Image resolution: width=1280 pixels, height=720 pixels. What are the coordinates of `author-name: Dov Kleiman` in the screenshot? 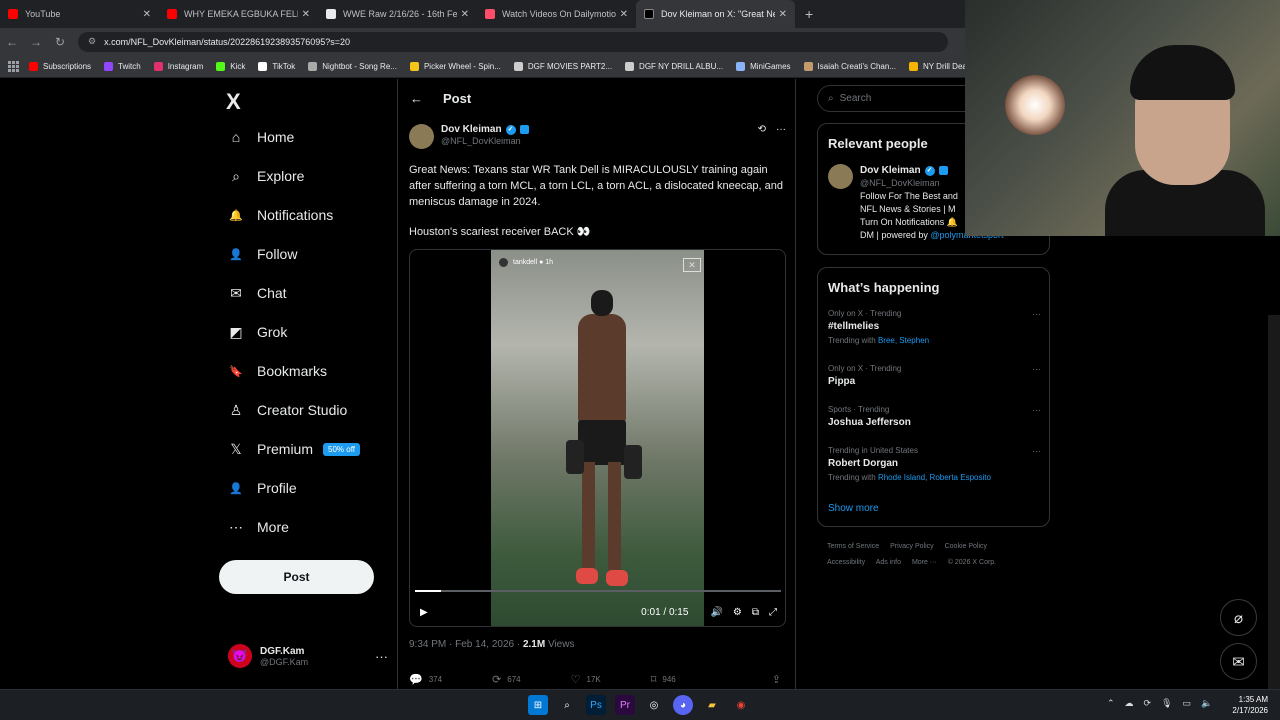 It's located at (471, 129).